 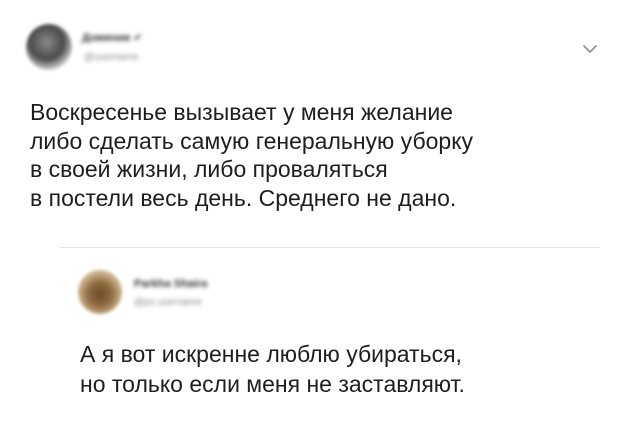 I want to click on tweet-text-line: в своей жизни, либо проваляться, so click(x=209, y=169).